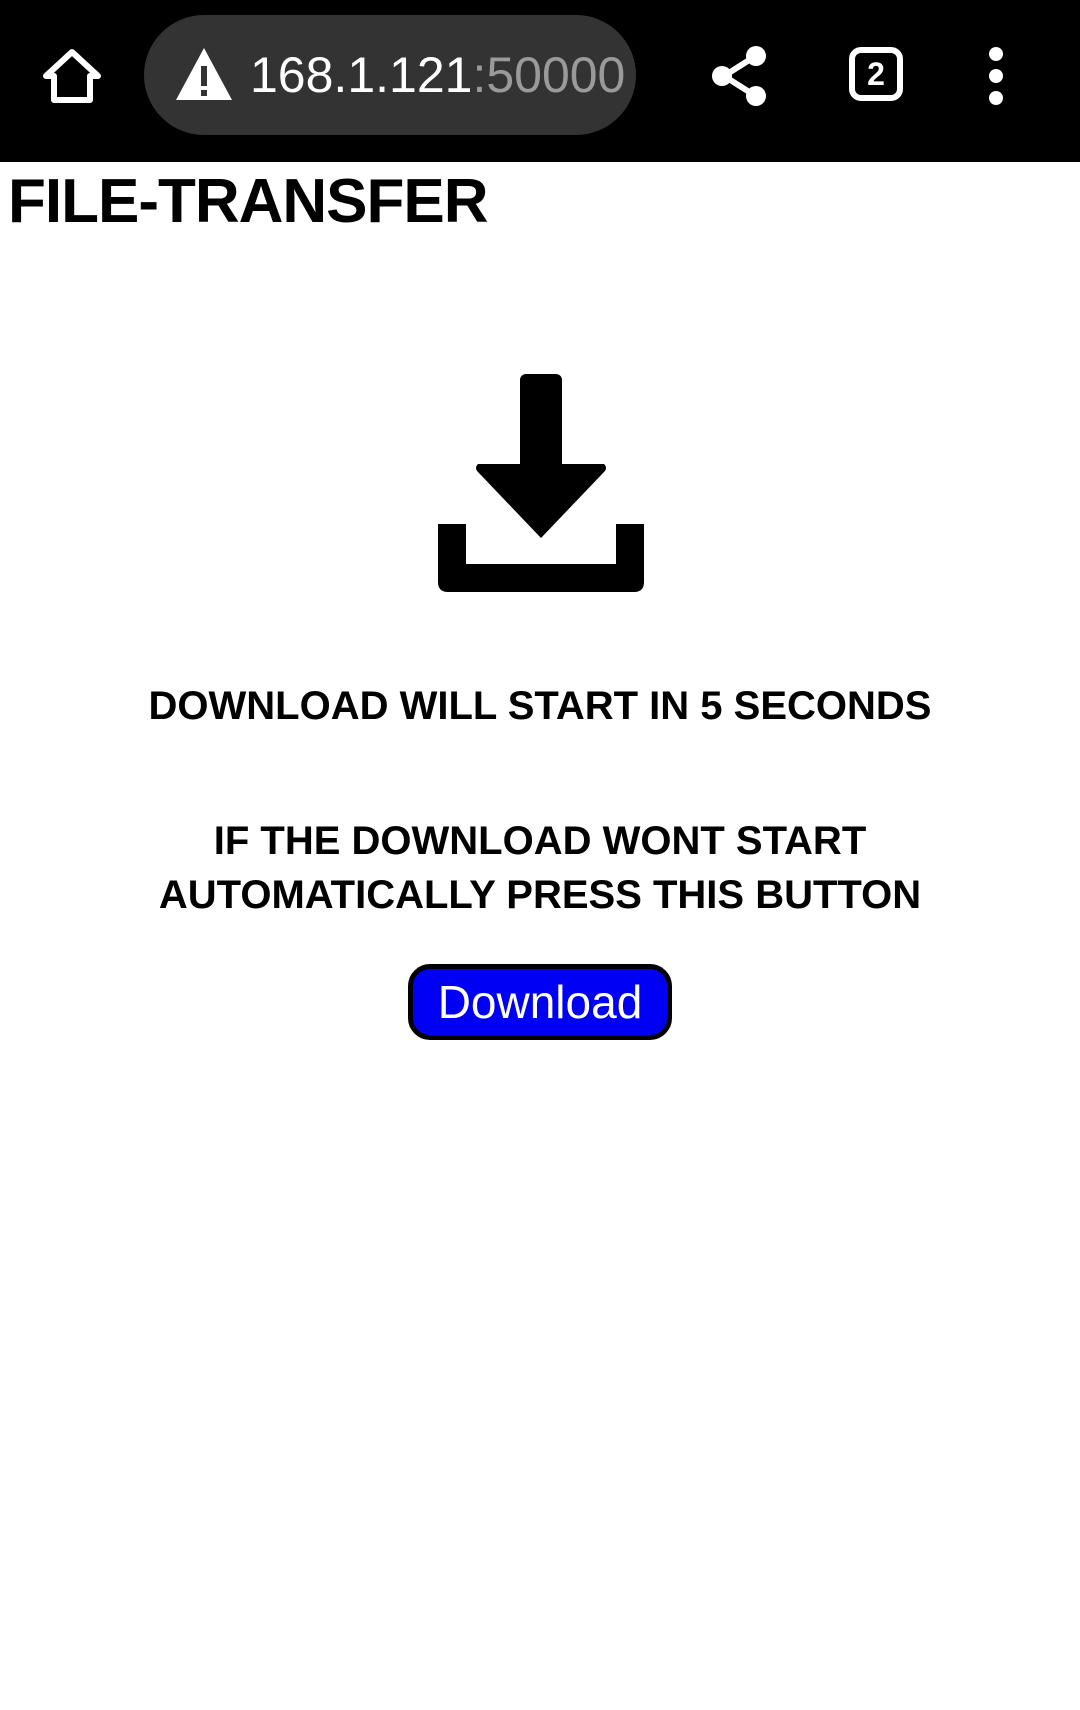 The height and width of the screenshot is (1710, 1080). I want to click on address-bar: 168.1.121:50000, so click(390, 75).